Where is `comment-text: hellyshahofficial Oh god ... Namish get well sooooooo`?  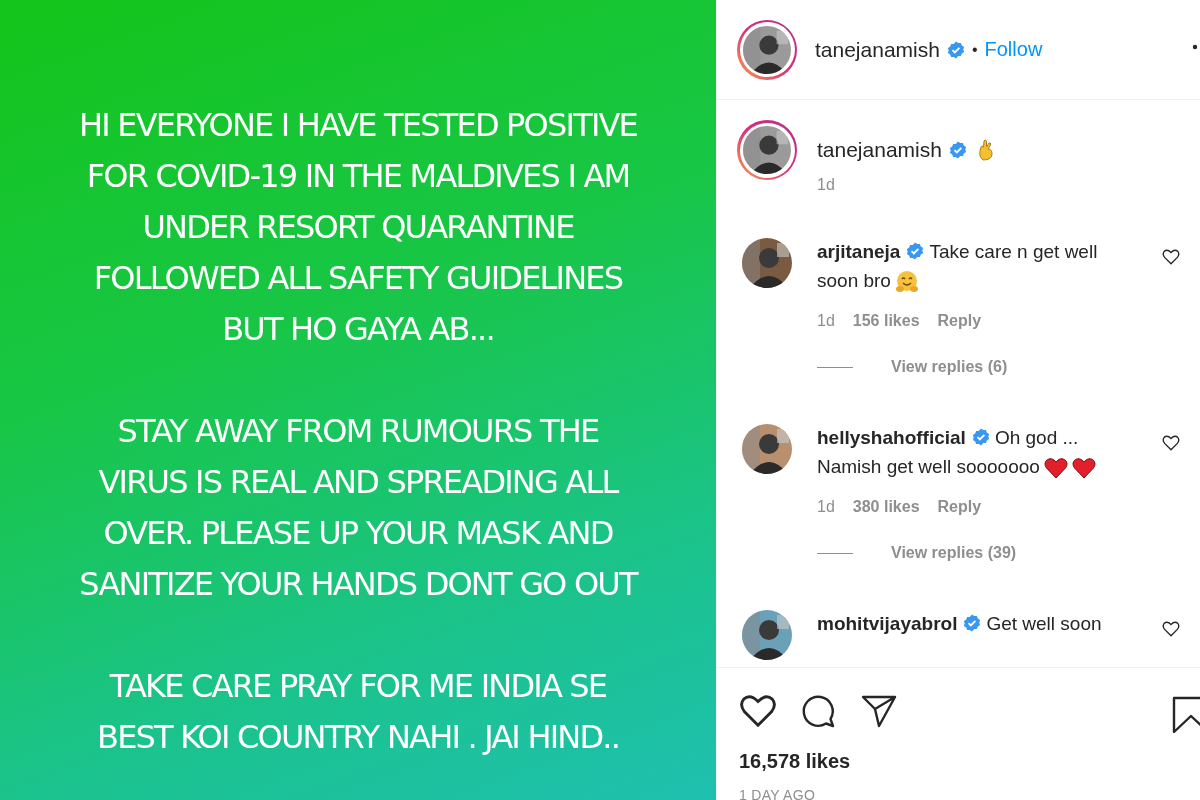
comment-text: hellyshahofficial Oh god ... Namish get well sooooooo is located at coordinates (978, 452).